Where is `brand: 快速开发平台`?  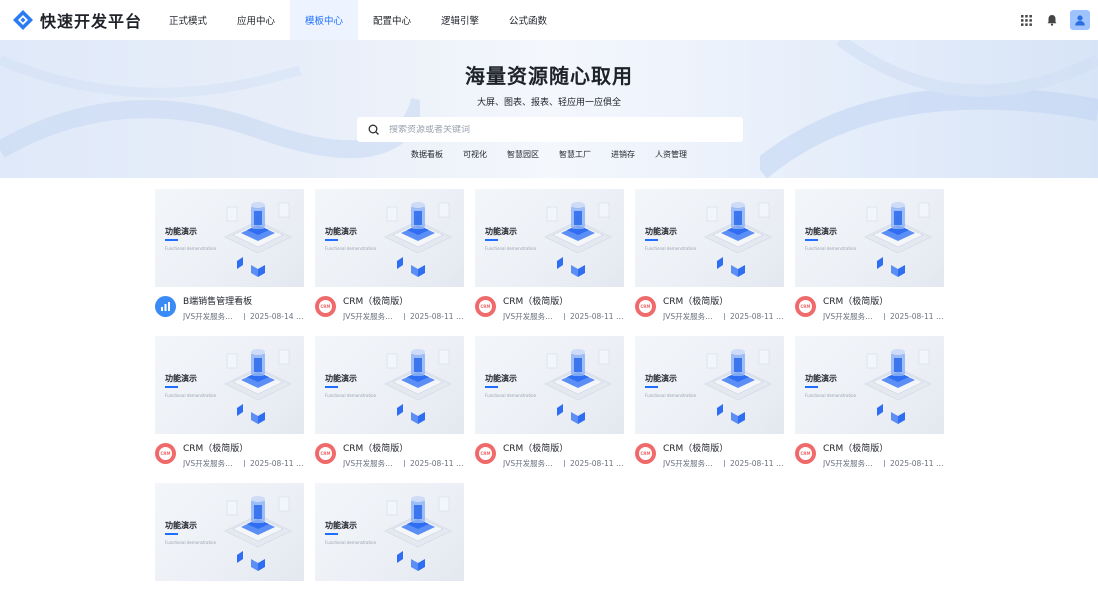 brand: 快速开发平台 is located at coordinates (77, 20).